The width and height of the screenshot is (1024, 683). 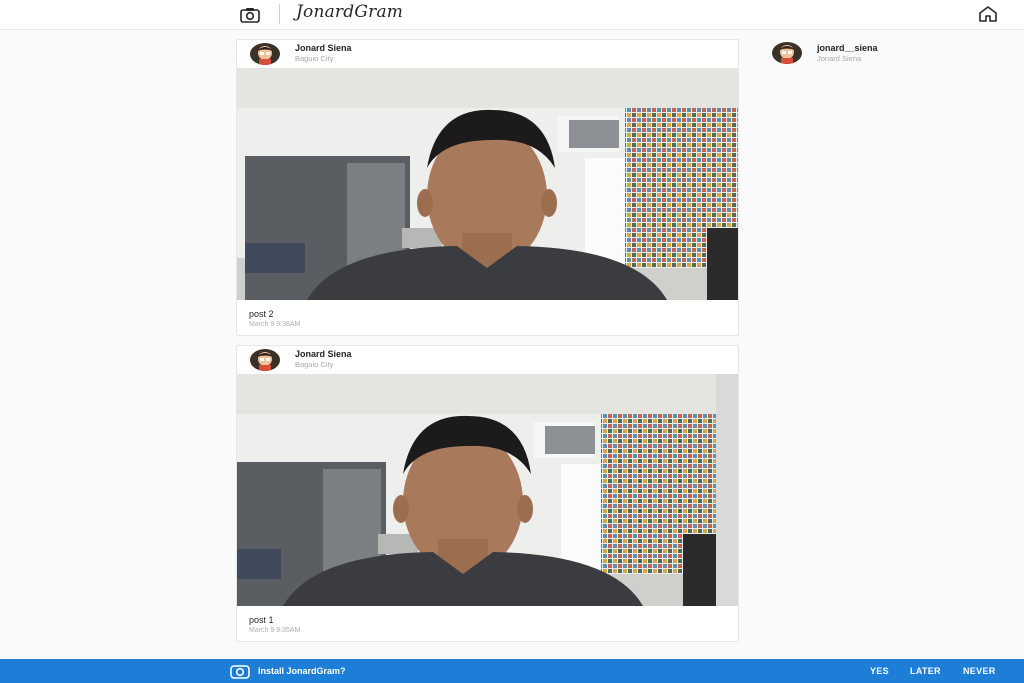 What do you see at coordinates (275, 630) in the screenshot?
I see `post-timestamp: March 9 9:35AM` at bounding box center [275, 630].